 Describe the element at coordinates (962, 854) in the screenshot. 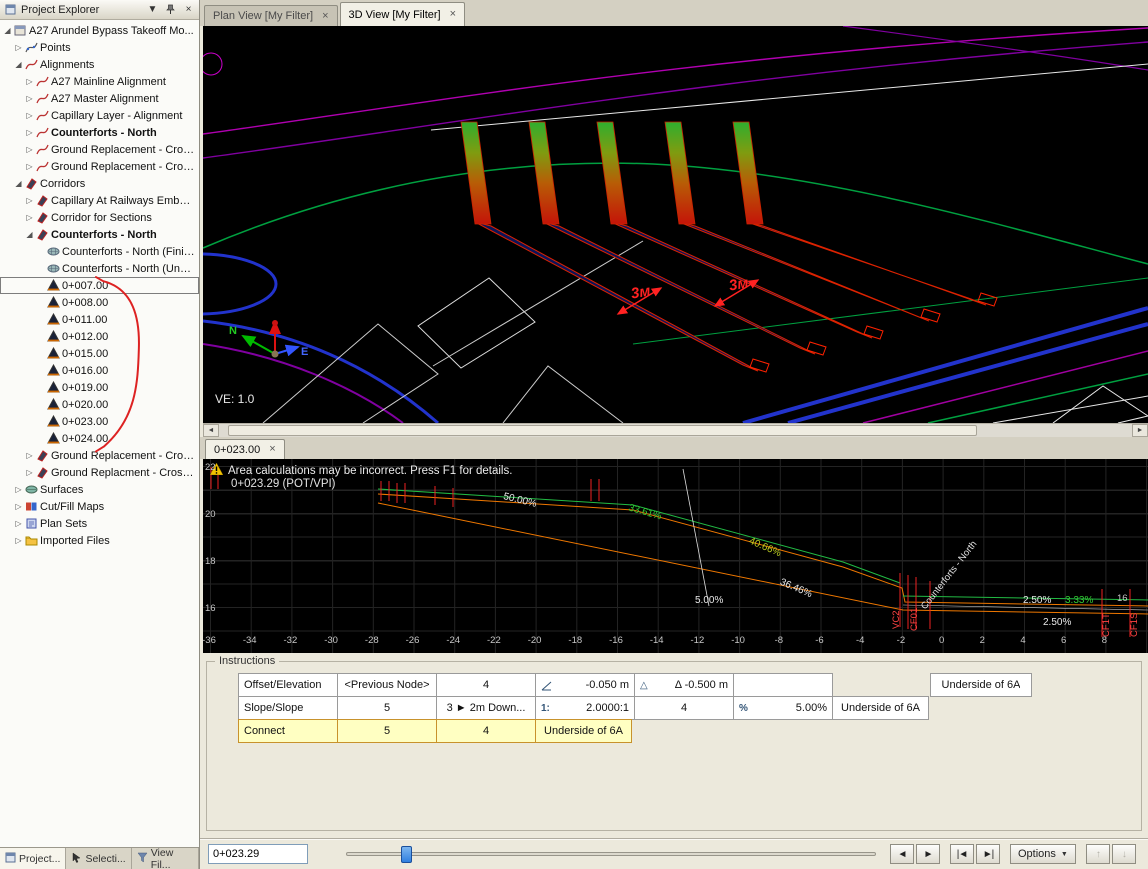

I see `first-section-button: |◄` at that location.